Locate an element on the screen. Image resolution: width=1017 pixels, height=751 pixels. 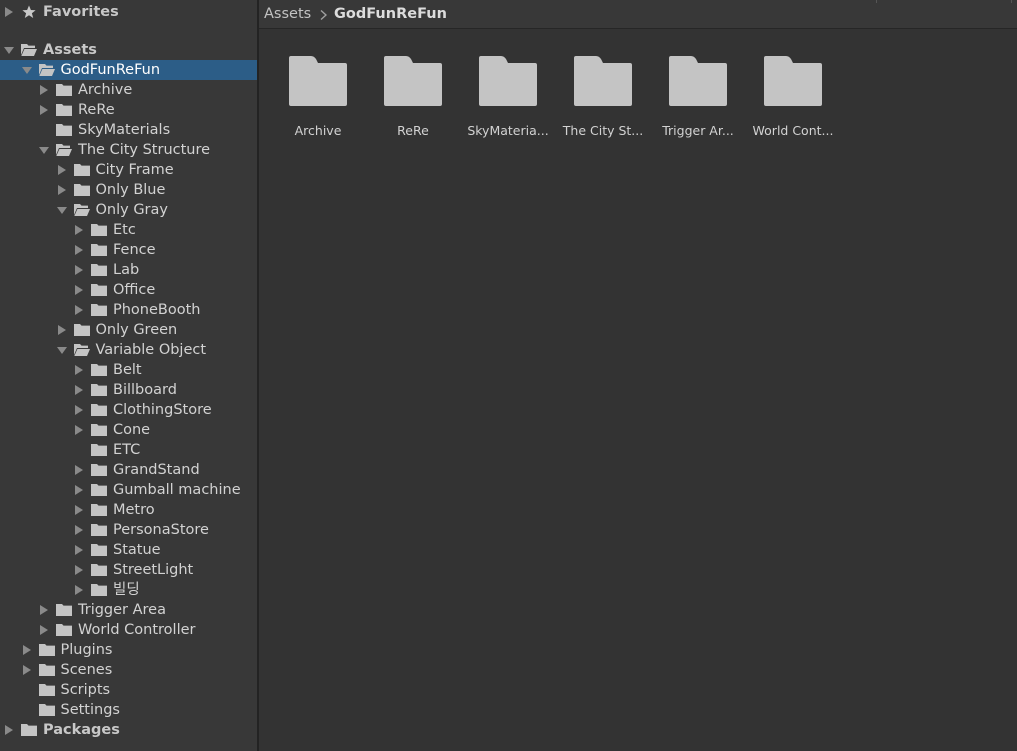
tree-row: World Controller is located at coordinates (128, 630).